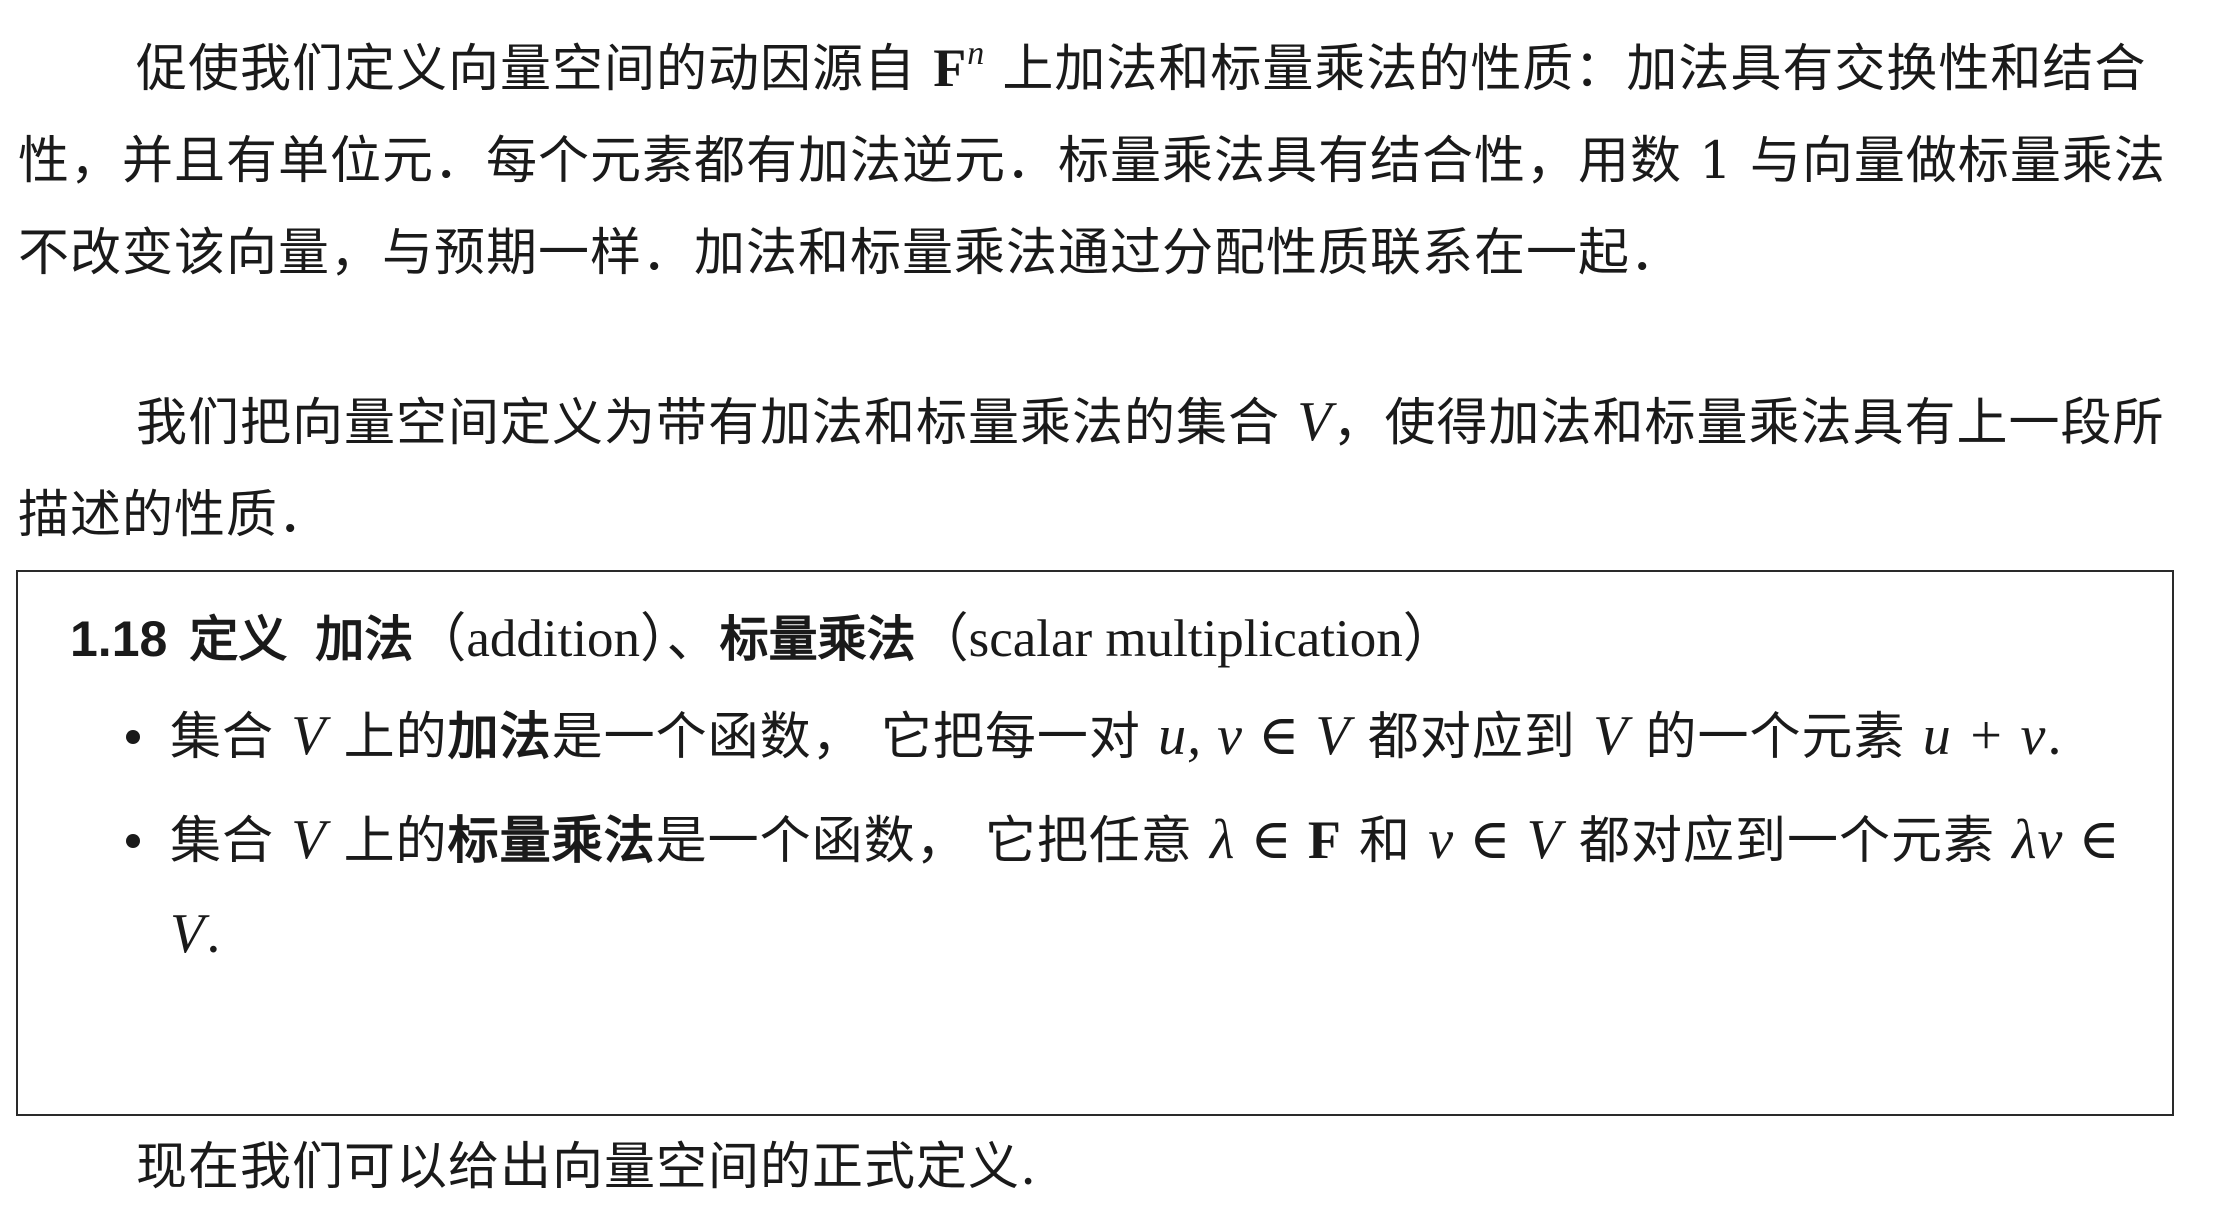 This screenshot has width=2214, height=1214. What do you see at coordinates (119, 639) in the screenshot?
I see `definition-number: 1.18` at bounding box center [119, 639].